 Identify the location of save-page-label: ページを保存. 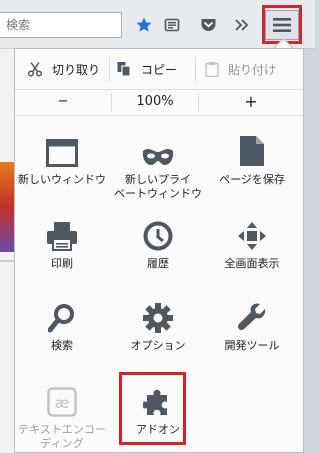
(252, 179).